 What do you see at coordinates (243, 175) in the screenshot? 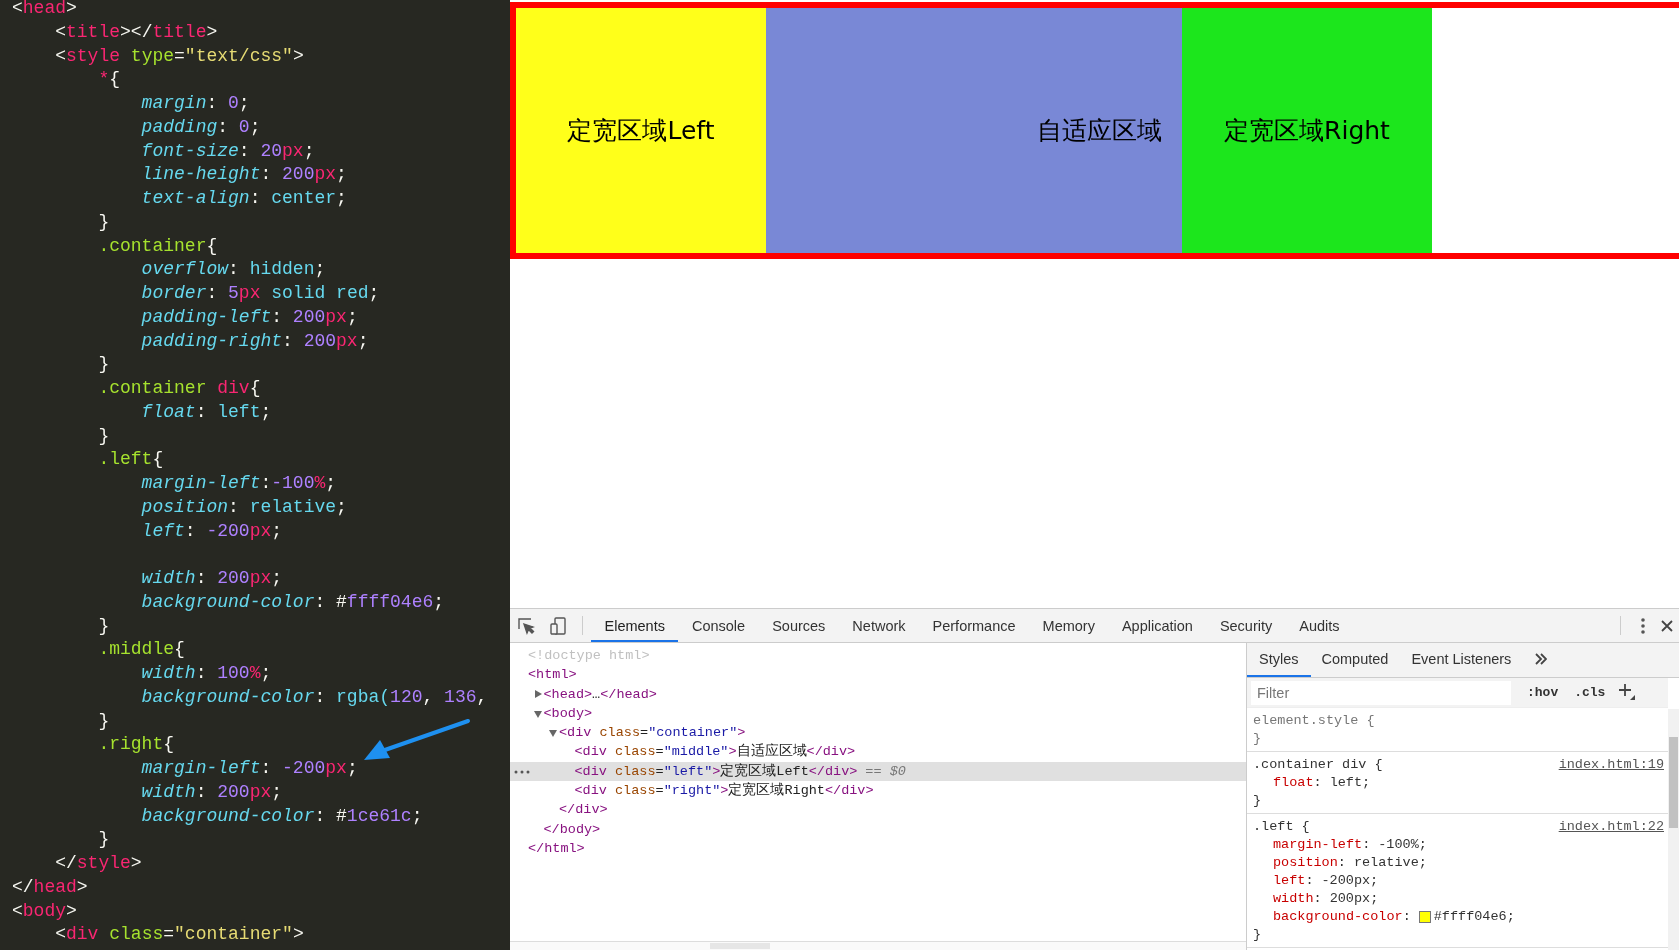
I see `code-line: line-height: 200px;` at bounding box center [243, 175].